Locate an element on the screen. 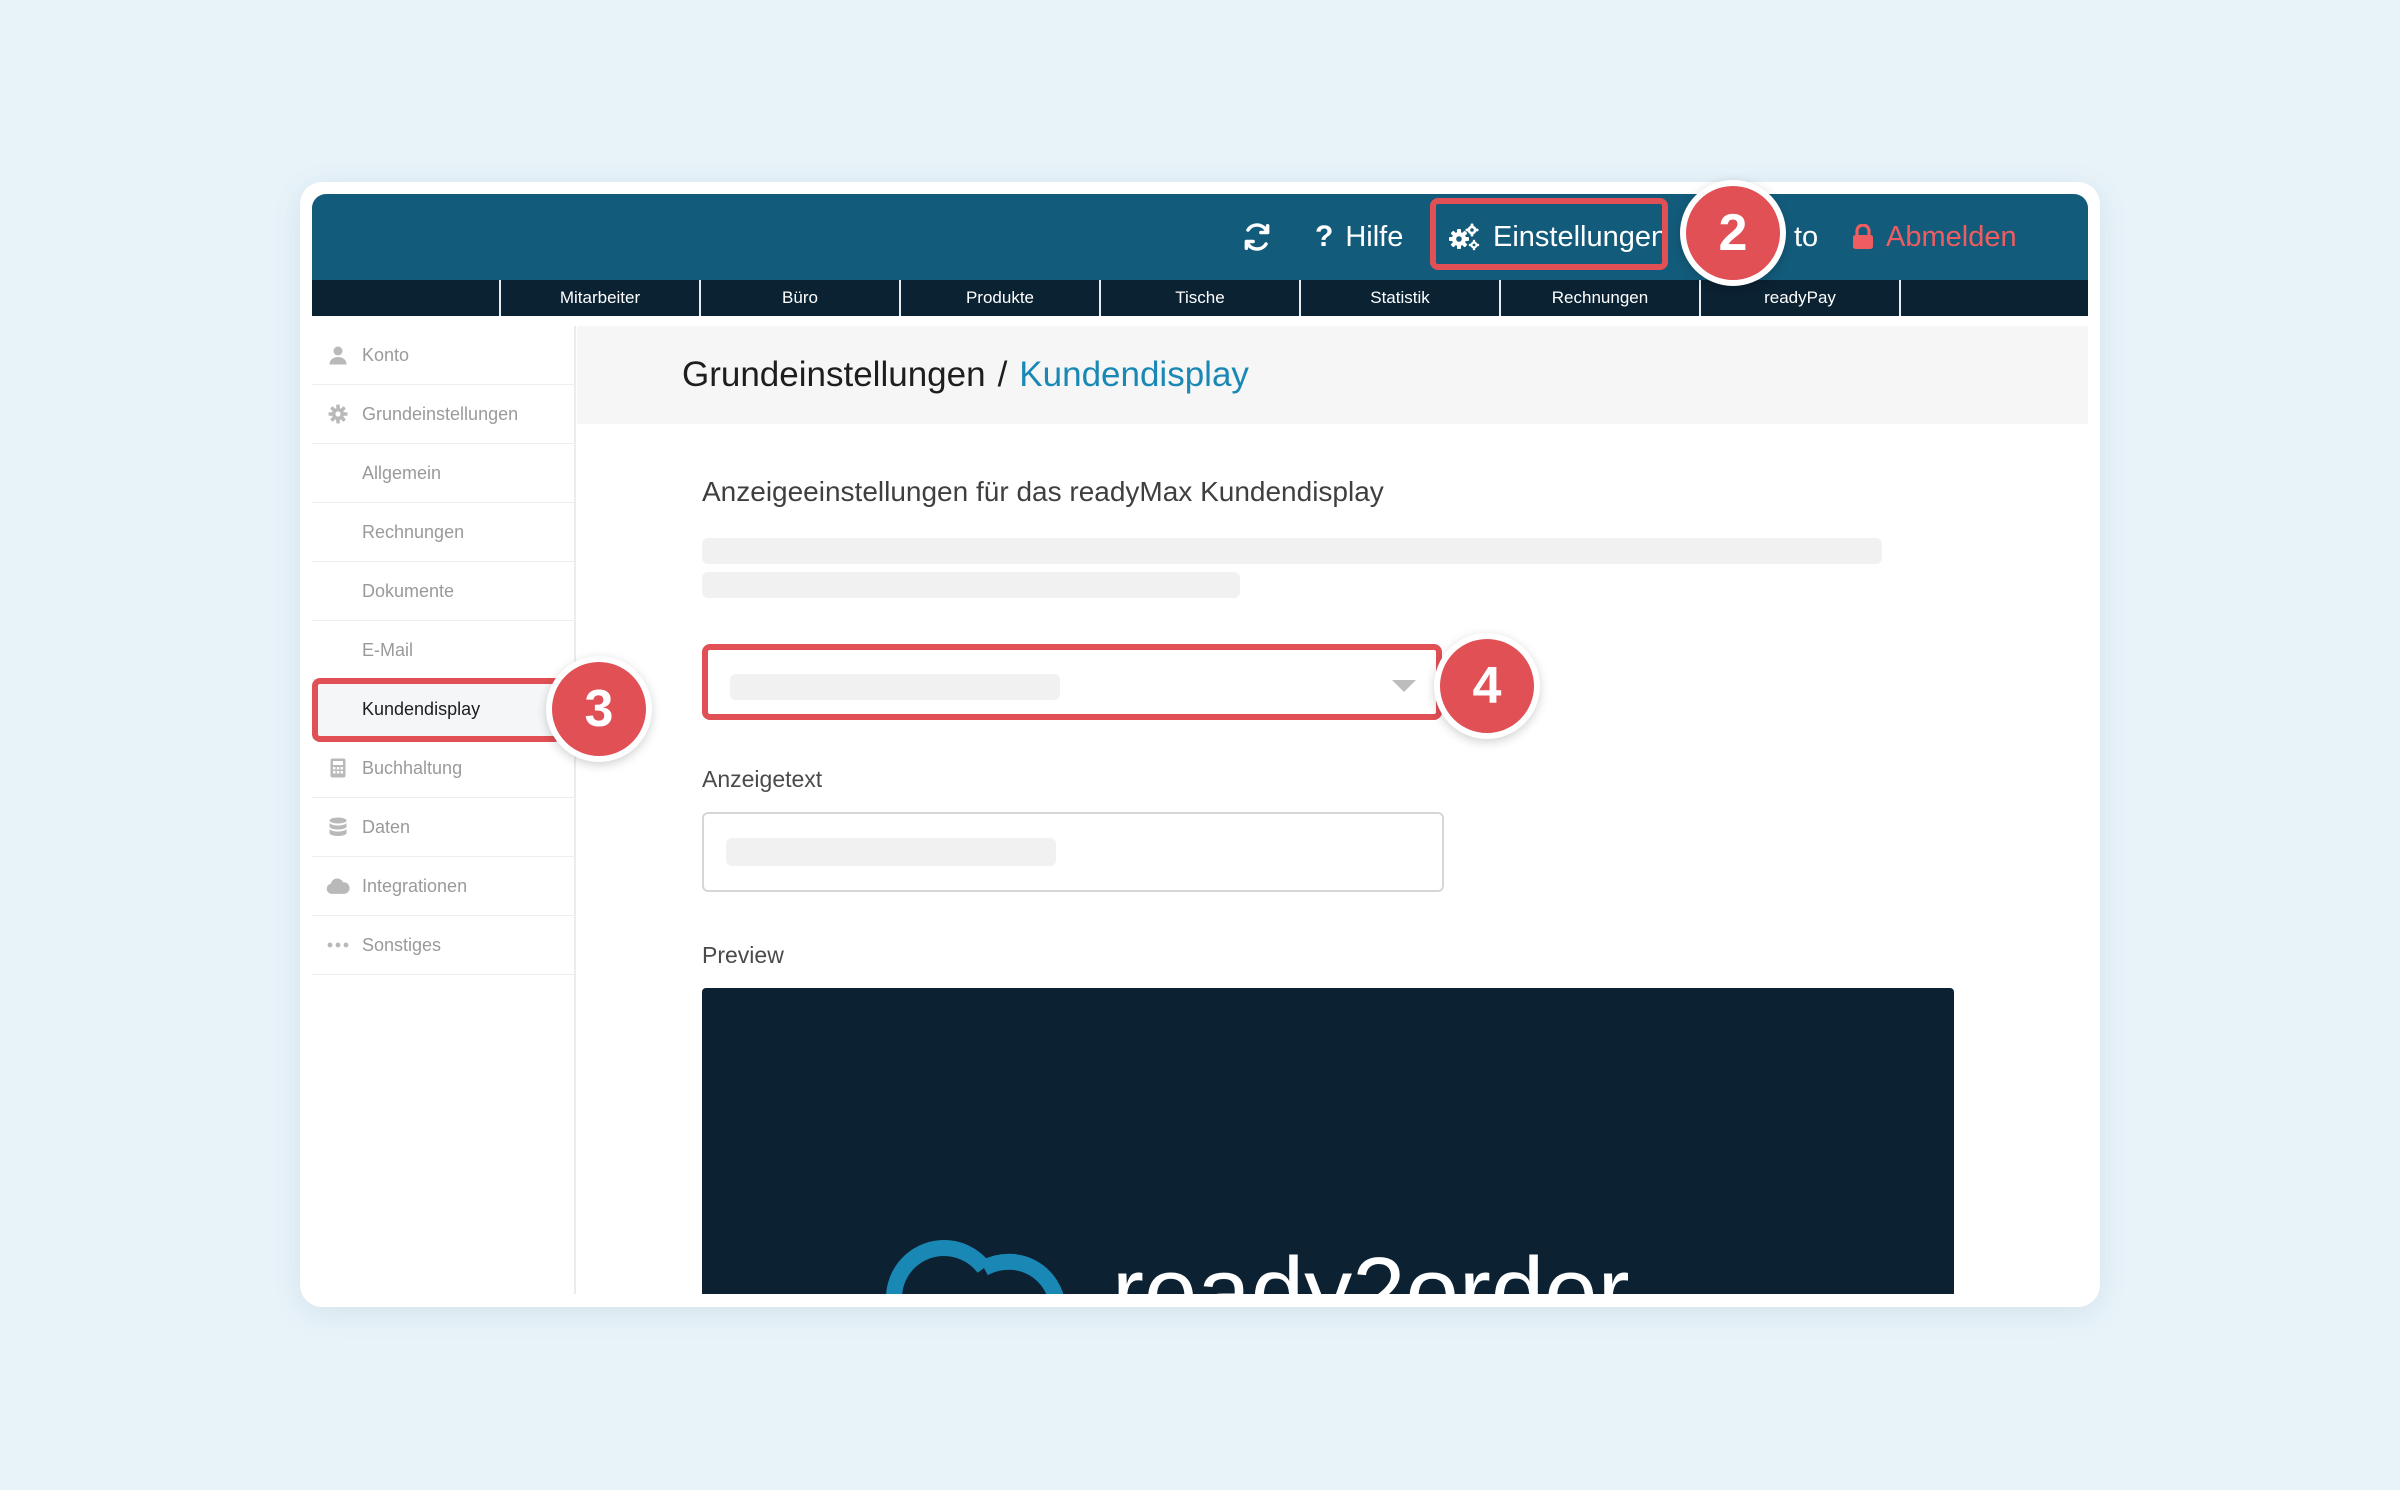 The image size is (2400, 1490). sidebar-item-daten: Daten is located at coordinates (444, 827).